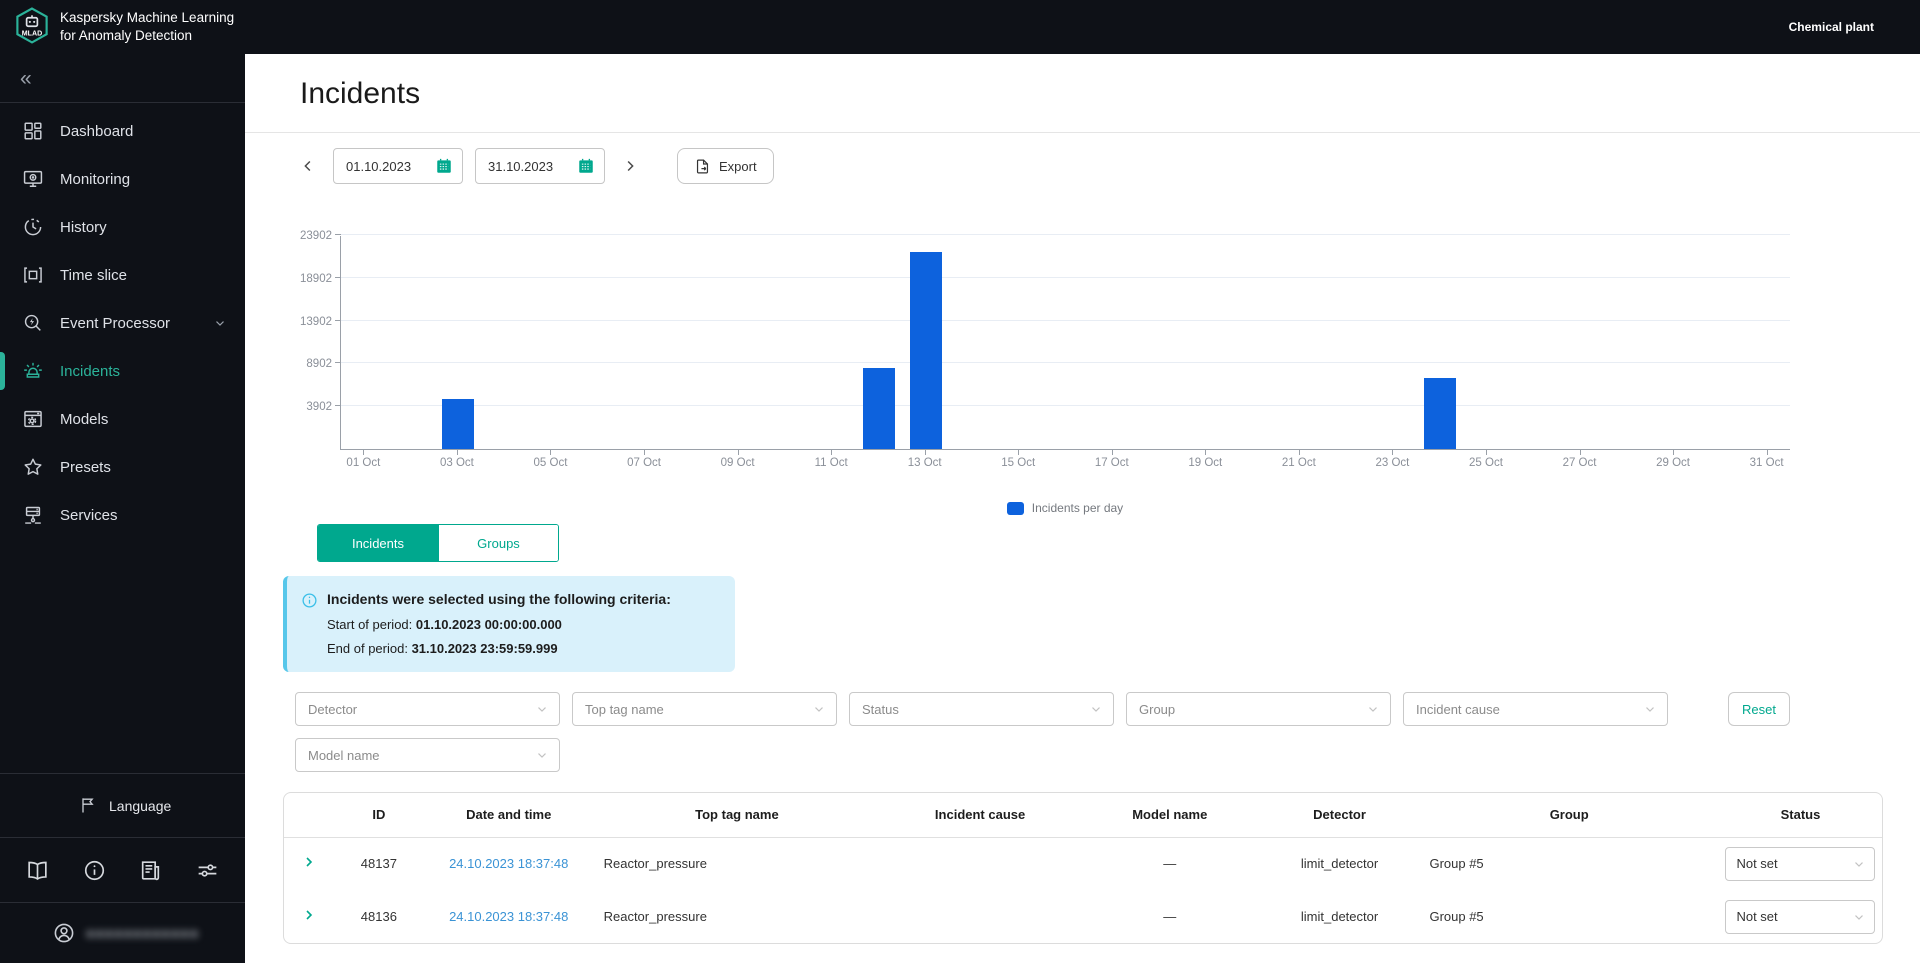  I want to click on tab-incidents: Incidents, so click(378, 543).